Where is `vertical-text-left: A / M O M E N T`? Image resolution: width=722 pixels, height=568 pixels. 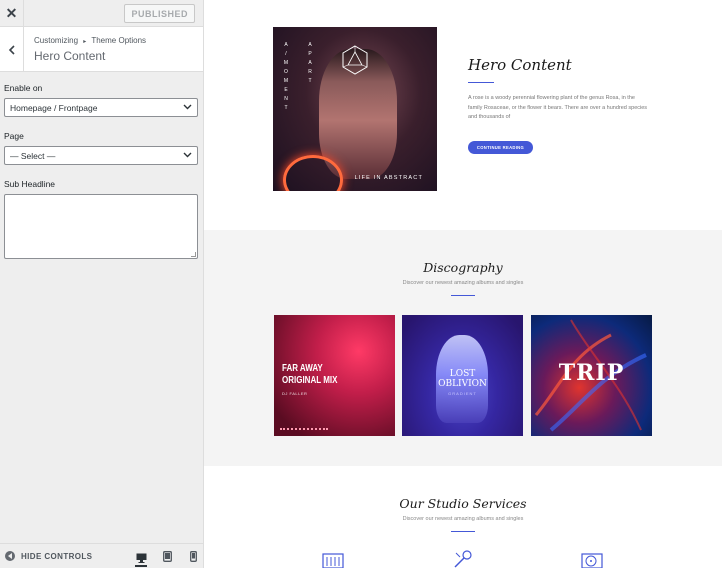
vertical-text-left: A / M O M E N T is located at coordinates (286, 76).